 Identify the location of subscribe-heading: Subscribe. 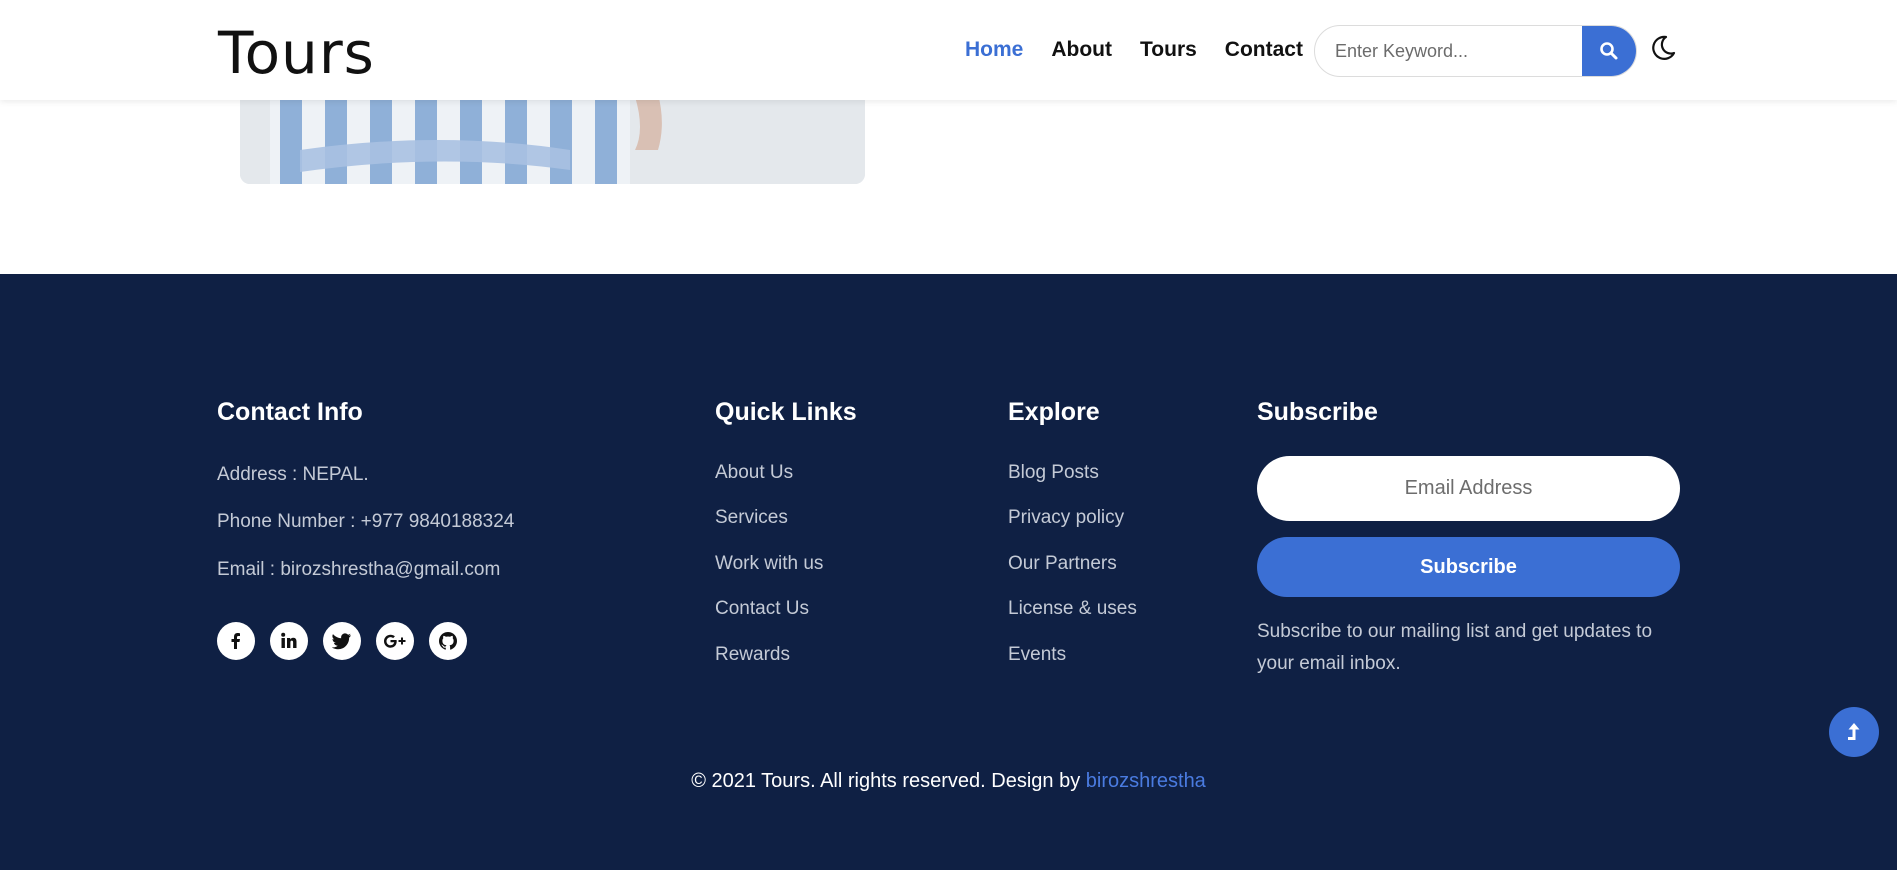
(1317, 412).